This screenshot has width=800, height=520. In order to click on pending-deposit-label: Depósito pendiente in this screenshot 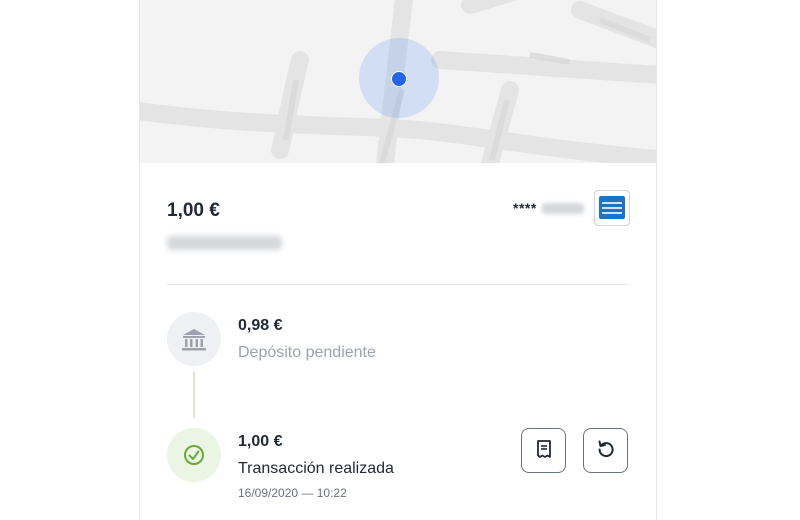, I will do `click(307, 352)`.